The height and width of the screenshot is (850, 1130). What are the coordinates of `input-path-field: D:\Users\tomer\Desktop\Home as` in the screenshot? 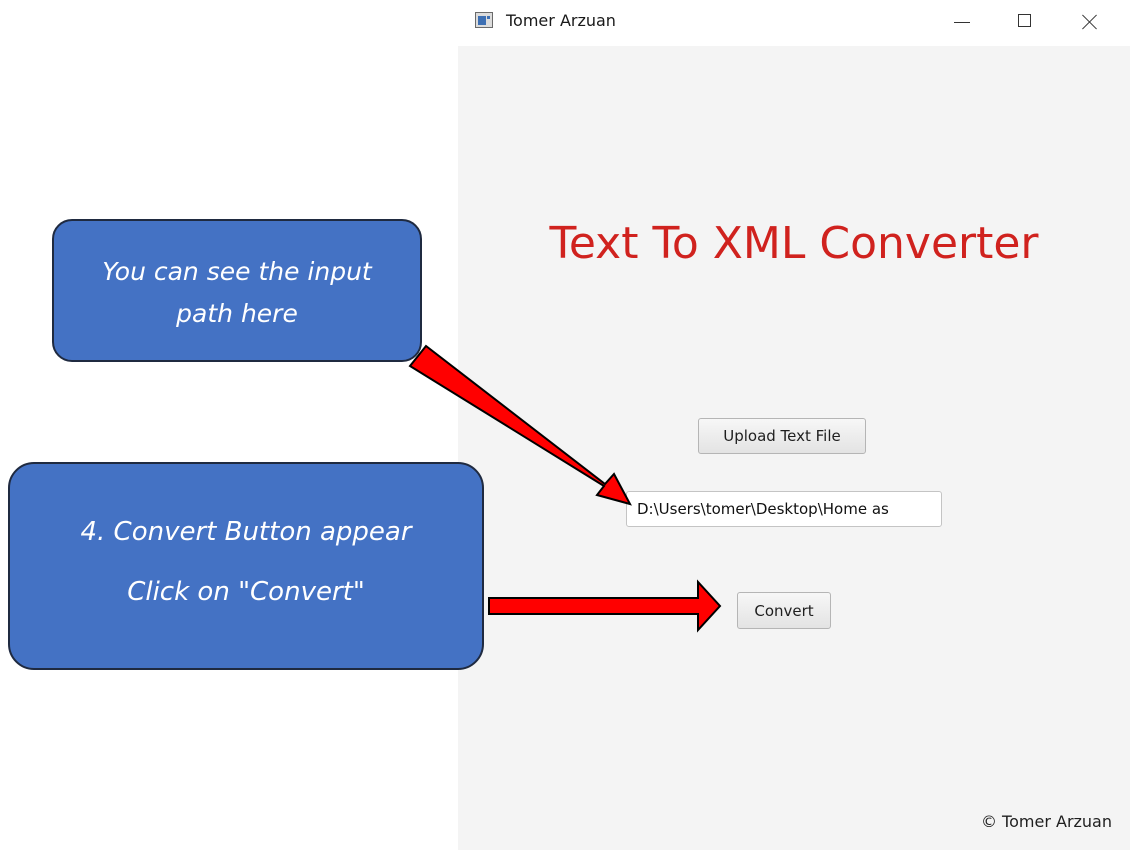 It's located at (784, 509).